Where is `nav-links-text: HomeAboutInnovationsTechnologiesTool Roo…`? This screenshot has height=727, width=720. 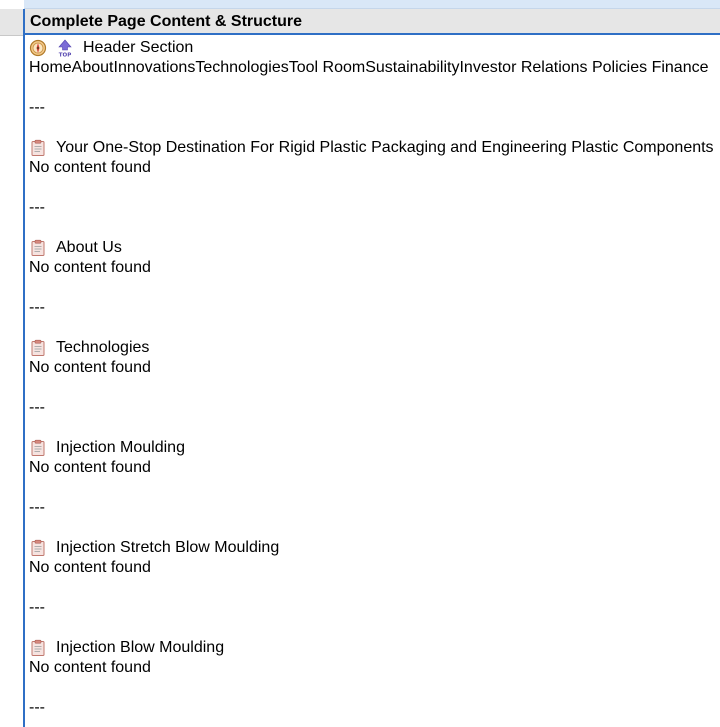
nav-links-text: HomeAboutInnovationsTechnologiesTool Roo… is located at coordinates (369, 67).